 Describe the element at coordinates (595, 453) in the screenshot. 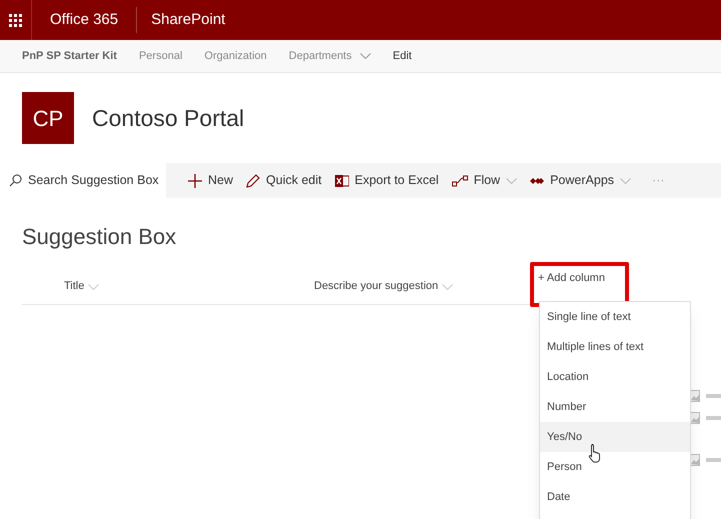

I see `hand-cursor-icon` at that location.